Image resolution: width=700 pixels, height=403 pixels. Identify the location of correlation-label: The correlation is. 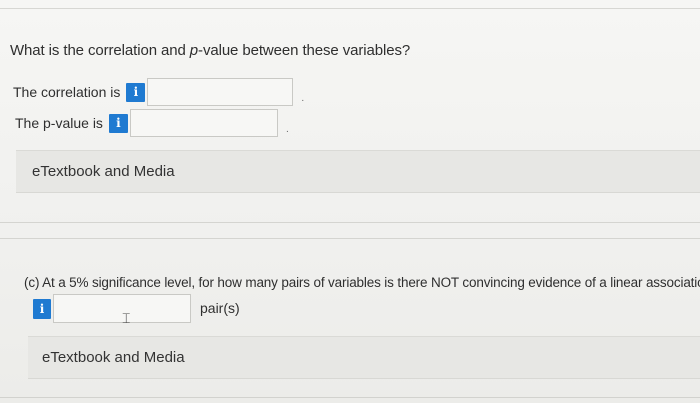
(67, 92).